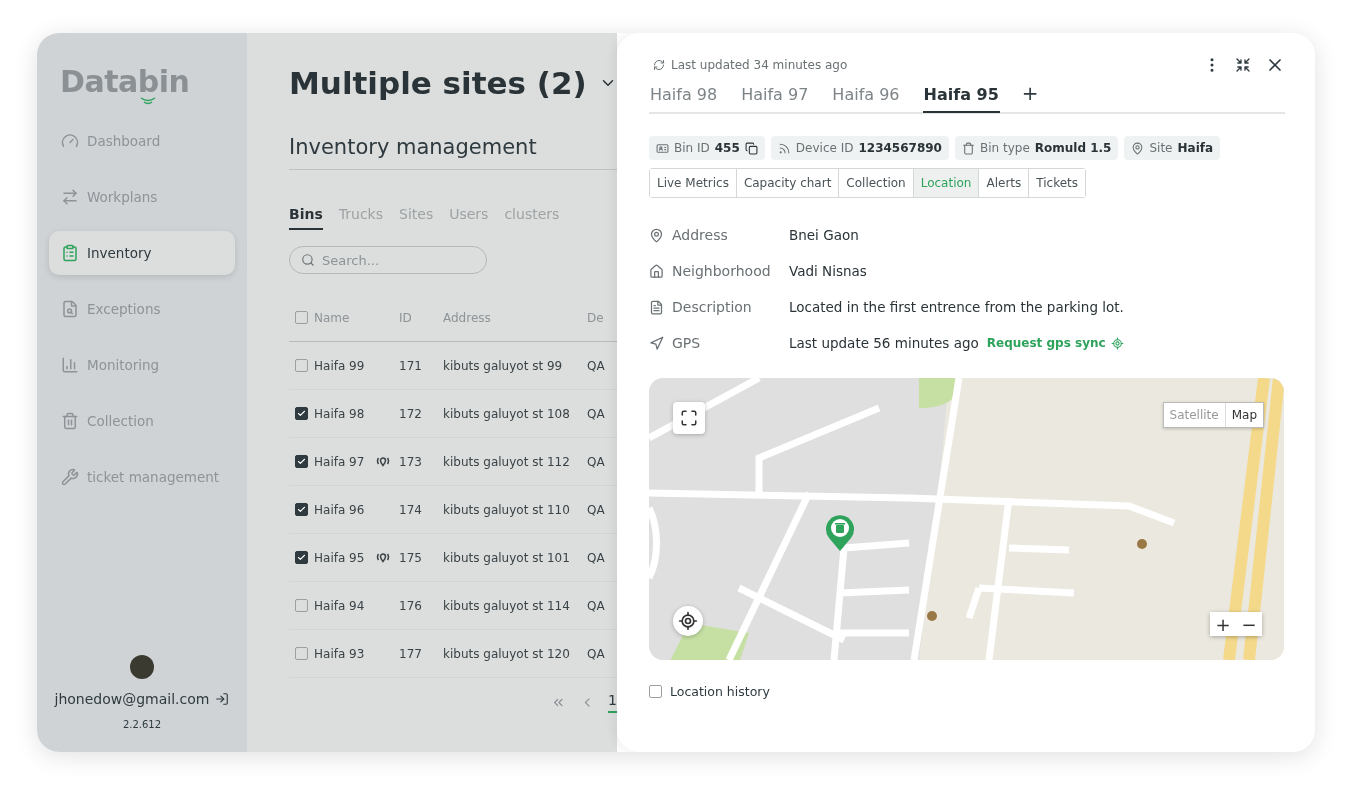 Image resolution: width=1353 pixels, height=793 pixels. Describe the element at coordinates (968, 148) in the screenshot. I see `bin-icon` at that location.